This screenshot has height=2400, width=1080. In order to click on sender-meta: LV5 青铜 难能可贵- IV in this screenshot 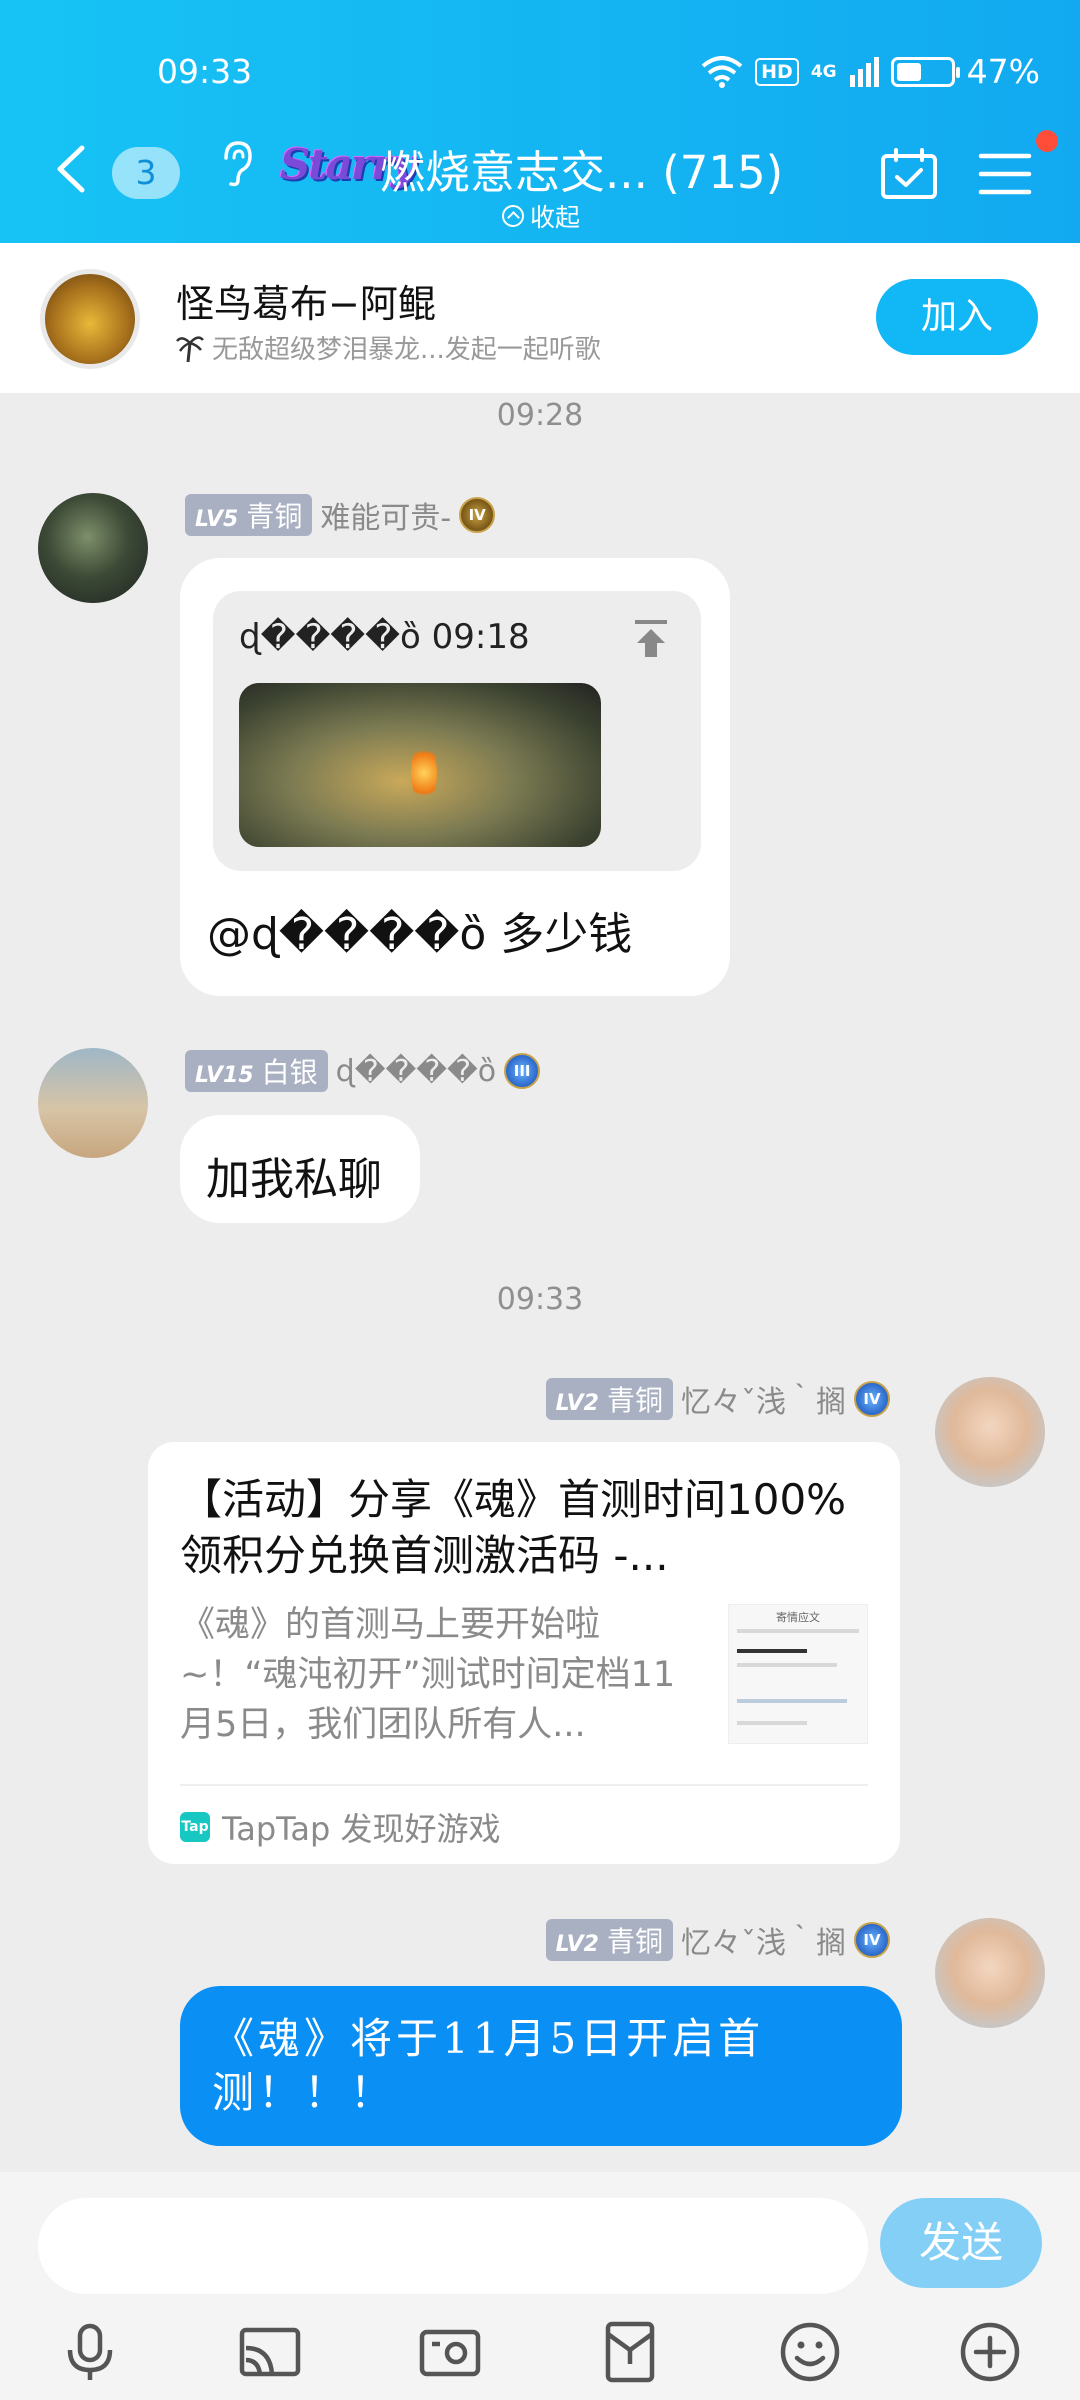, I will do `click(340, 515)`.